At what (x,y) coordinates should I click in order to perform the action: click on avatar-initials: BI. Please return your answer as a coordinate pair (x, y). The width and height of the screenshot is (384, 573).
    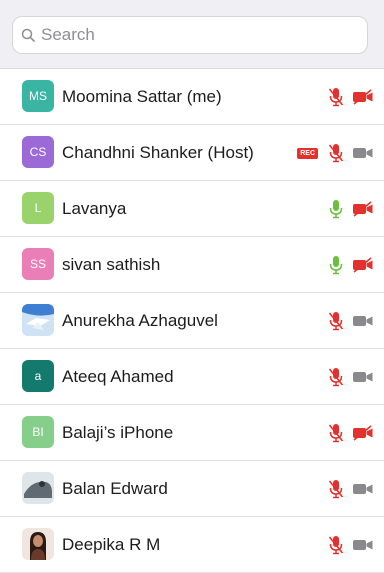
    Looking at the image, I should click on (38, 432).